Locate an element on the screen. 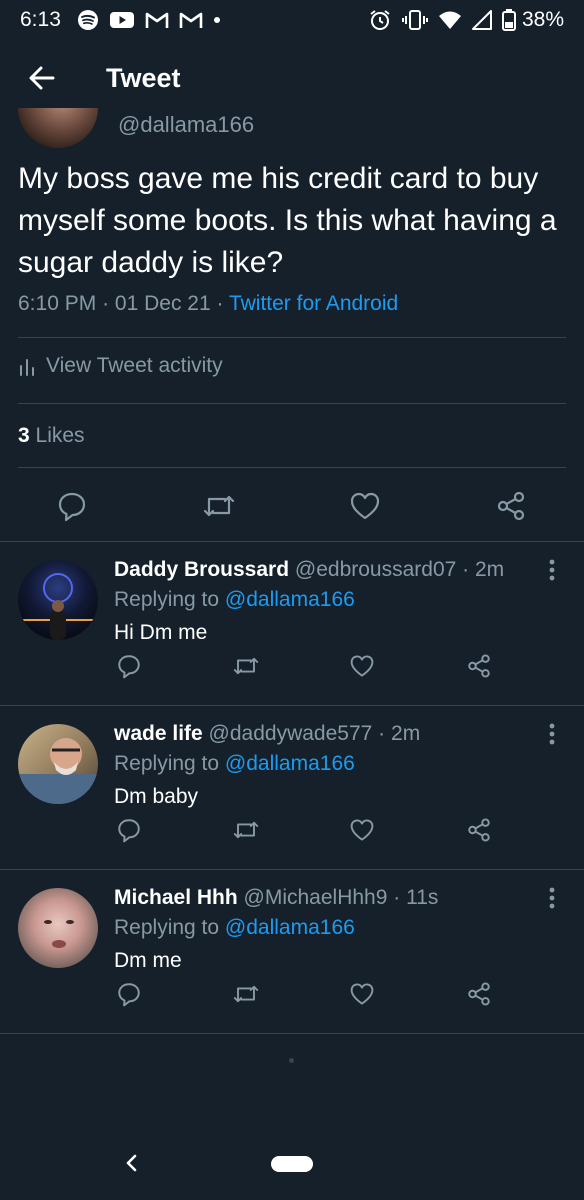 Image resolution: width=584 pixels, height=1200 pixels. system-navigation-bar is located at coordinates (292, 1165).